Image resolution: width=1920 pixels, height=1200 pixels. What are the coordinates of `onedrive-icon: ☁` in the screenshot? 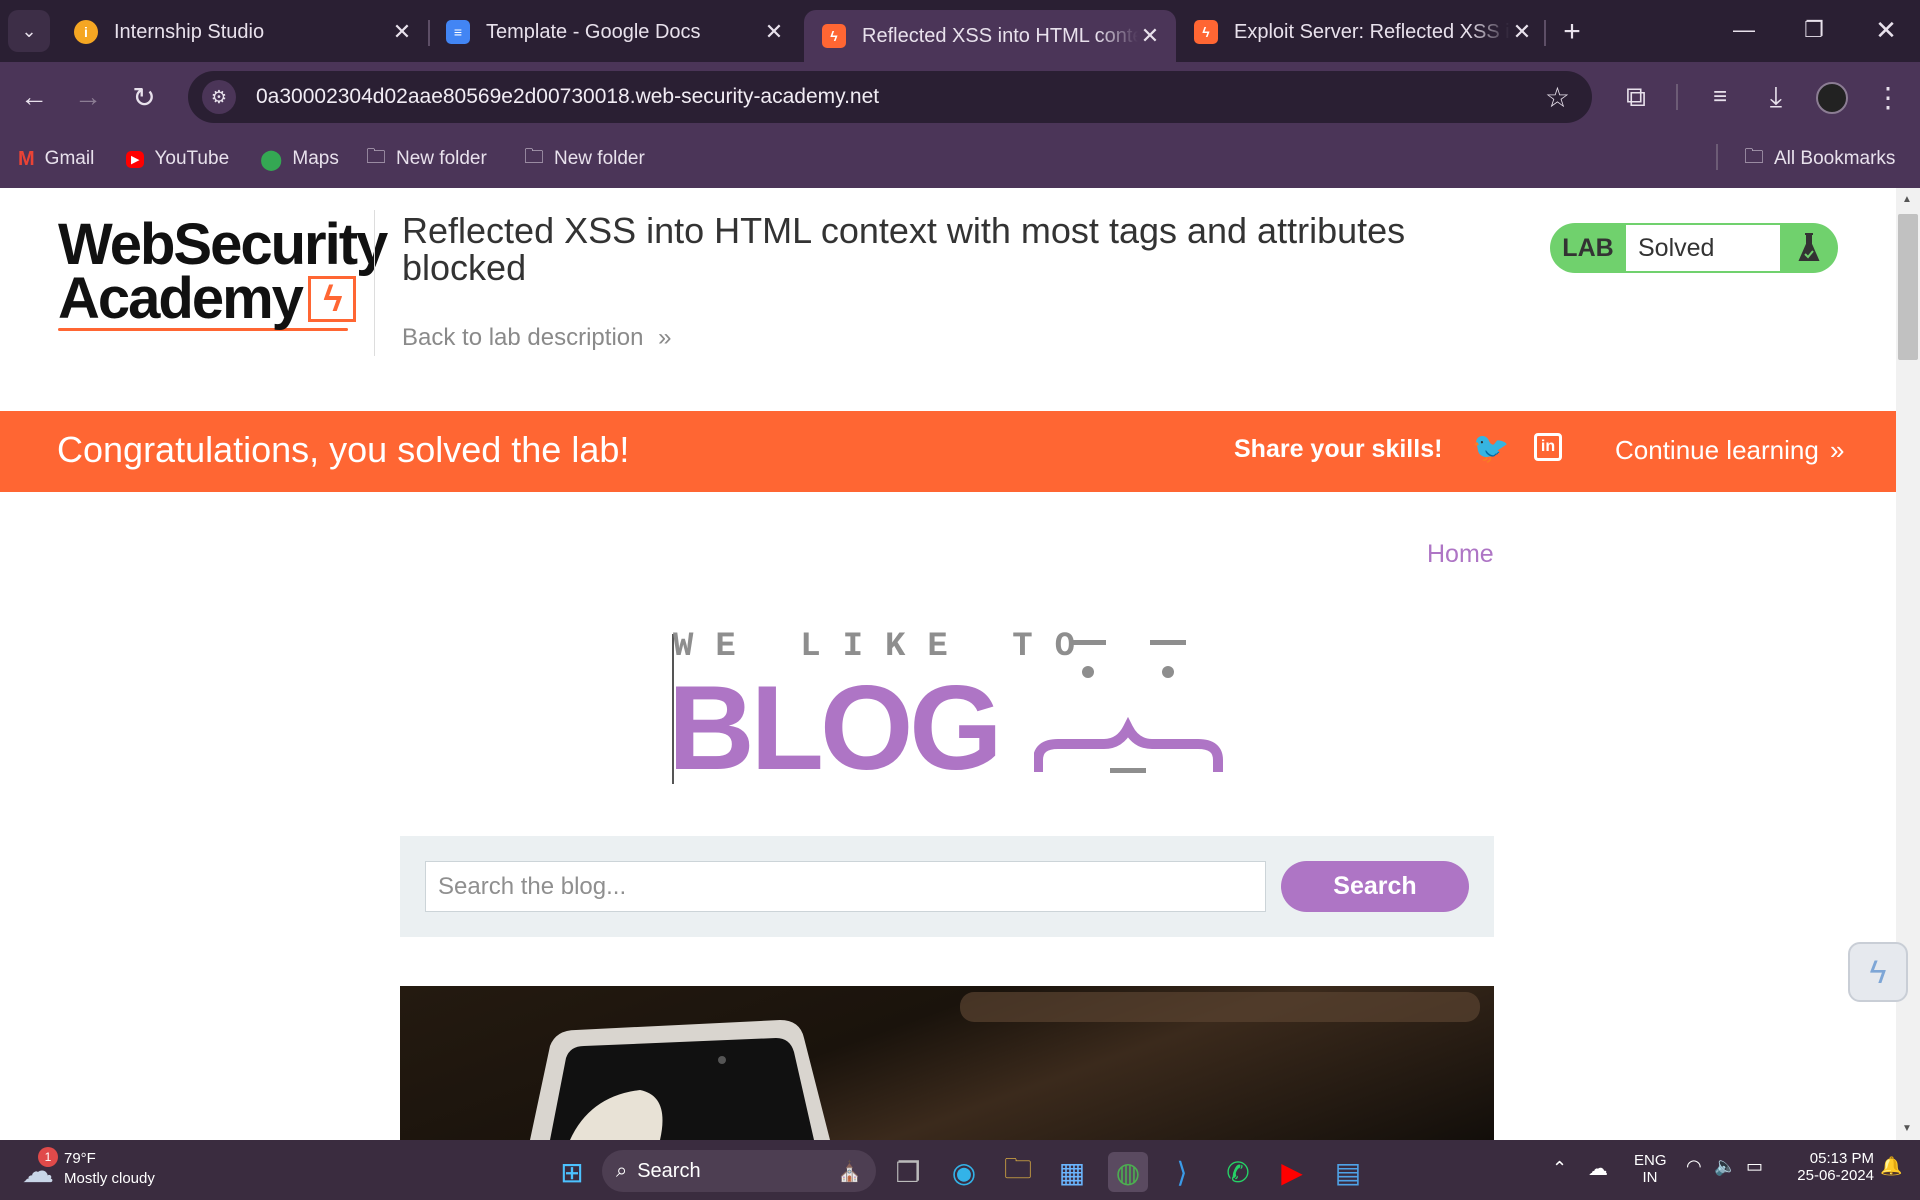 It's located at (1598, 1168).